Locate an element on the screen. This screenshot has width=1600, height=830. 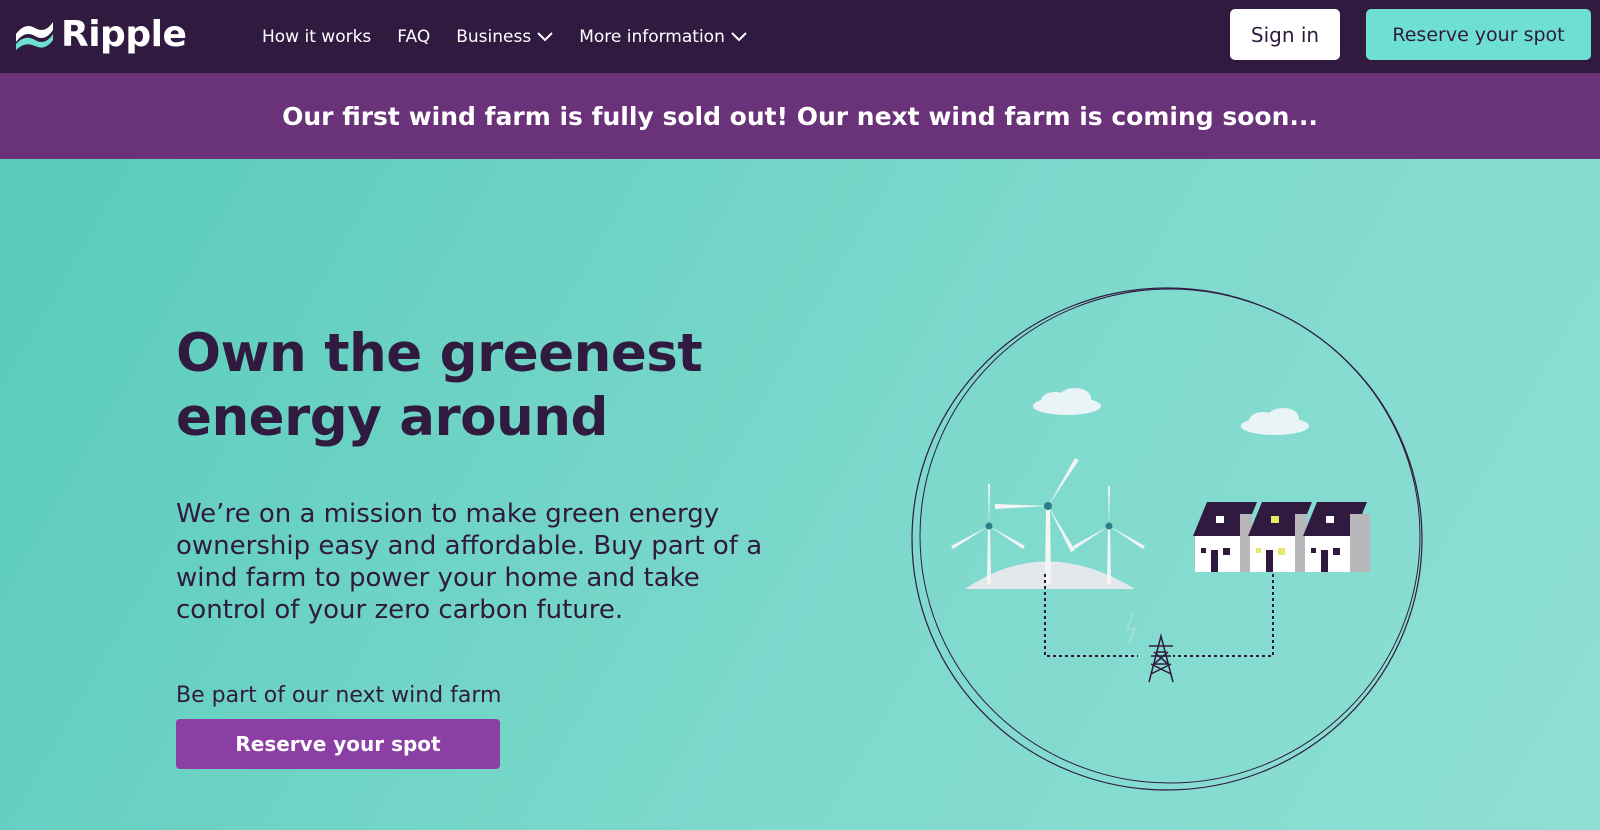
nav-link-label: How it works is located at coordinates (317, 36).